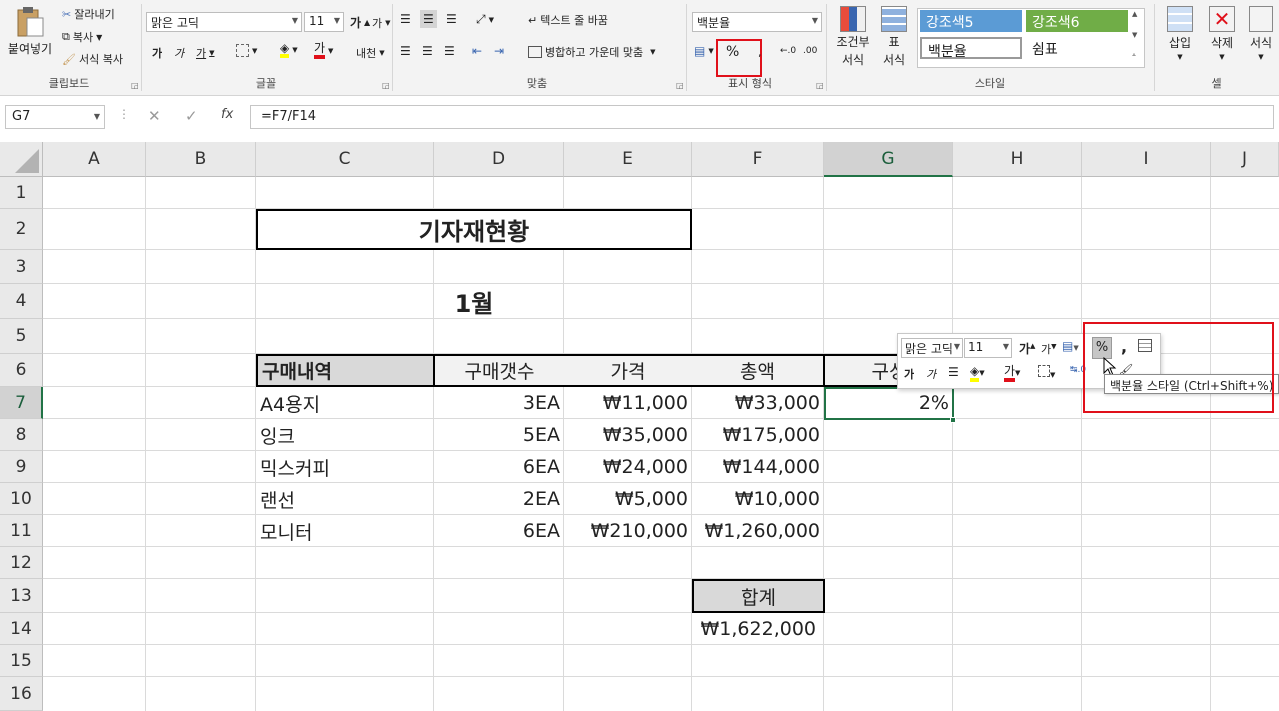 The image size is (1279, 711). What do you see at coordinates (21, 596) in the screenshot?
I see `row-header-13: 13` at bounding box center [21, 596].